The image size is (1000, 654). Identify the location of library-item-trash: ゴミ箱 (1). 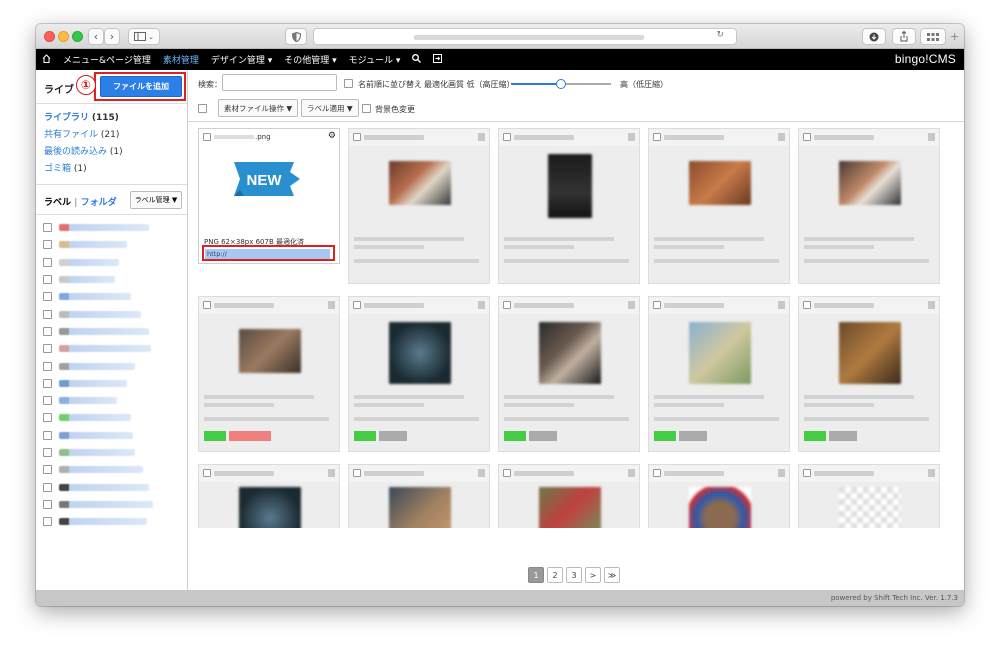
(111, 169).